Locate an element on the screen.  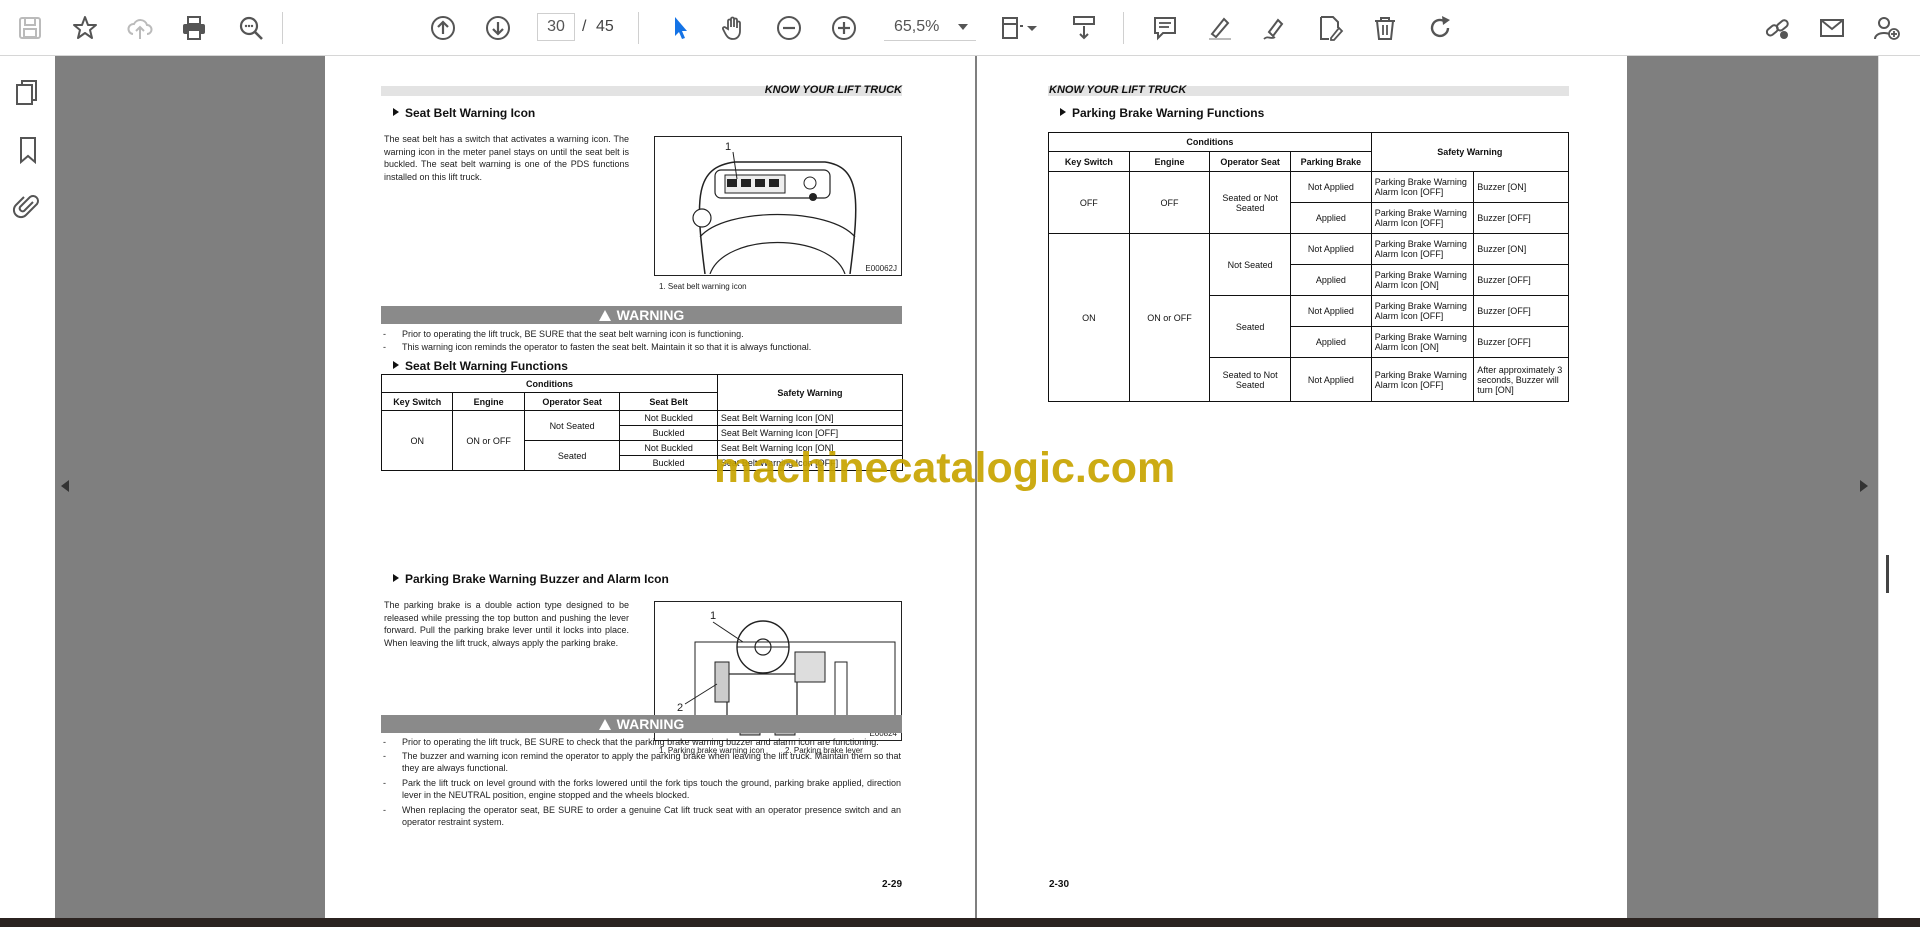
attachments-panel-icon is located at coordinates (28, 206).